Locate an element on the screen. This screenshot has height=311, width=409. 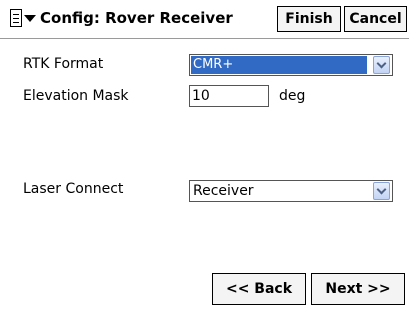
laser-connect-label: Laser Connect is located at coordinates (73, 189).